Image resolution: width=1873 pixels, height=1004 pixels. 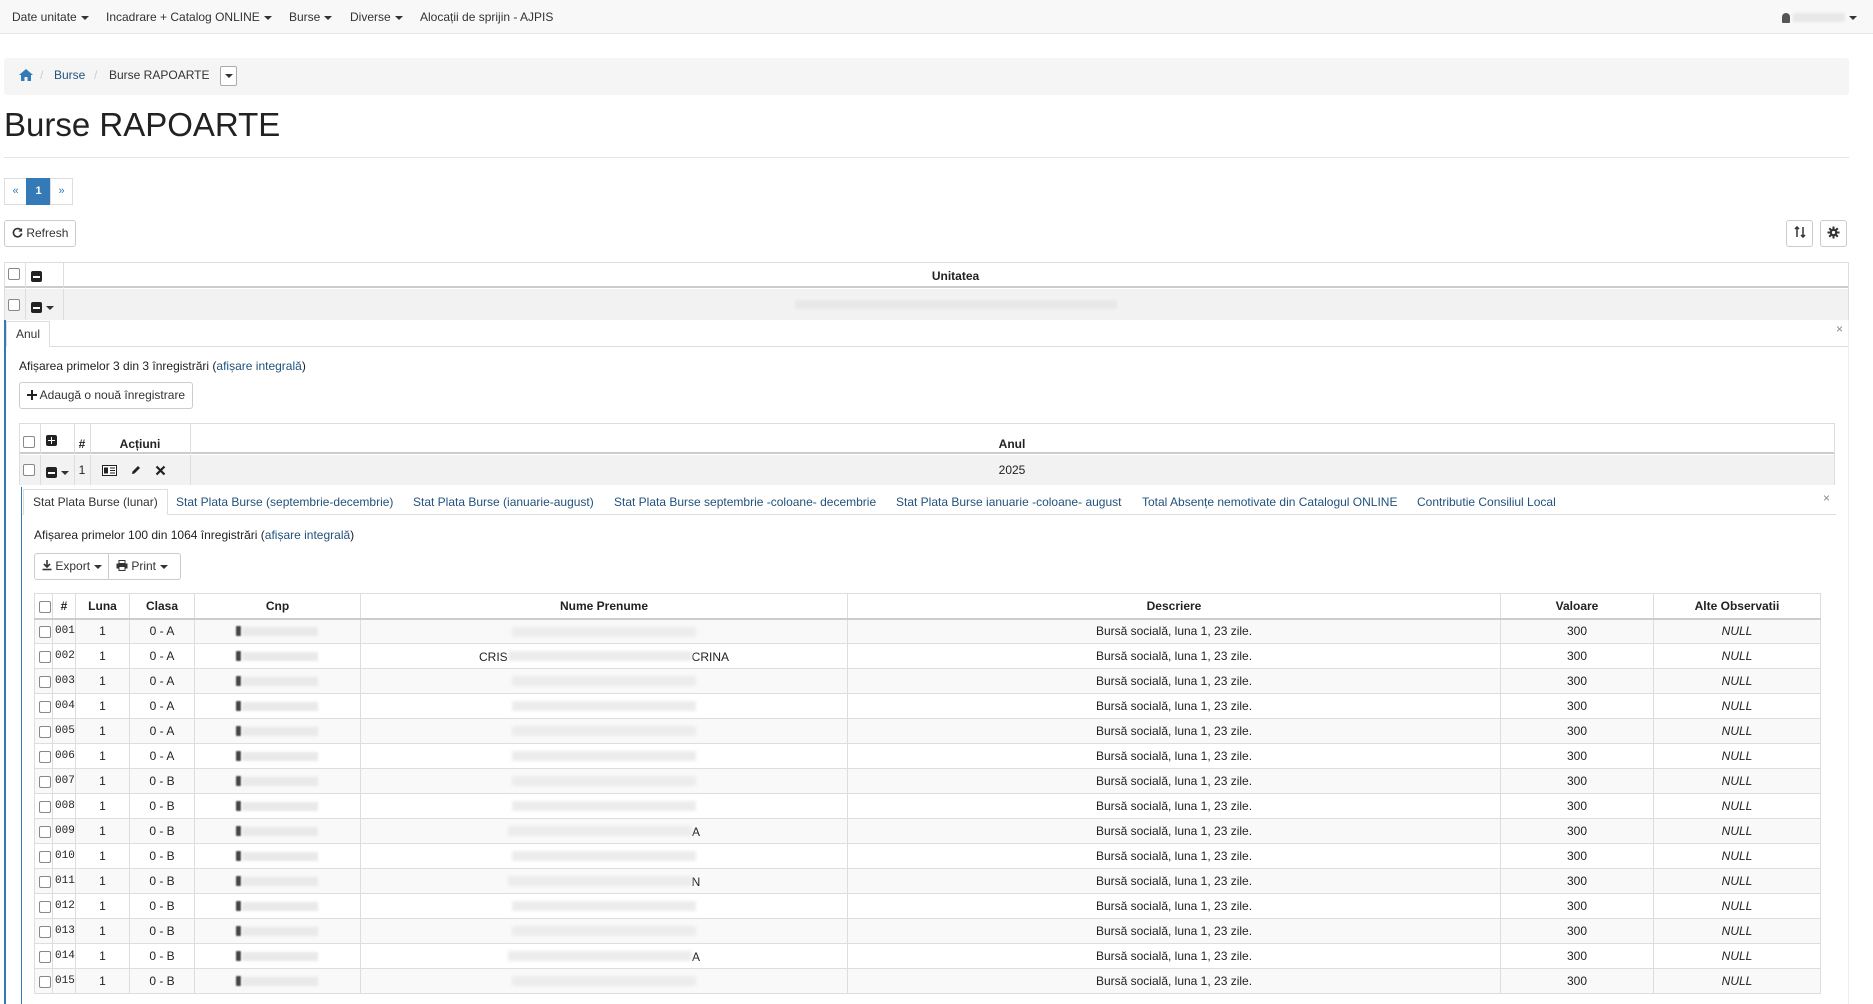 What do you see at coordinates (61, 191) in the screenshot?
I see `pager-next: »` at bounding box center [61, 191].